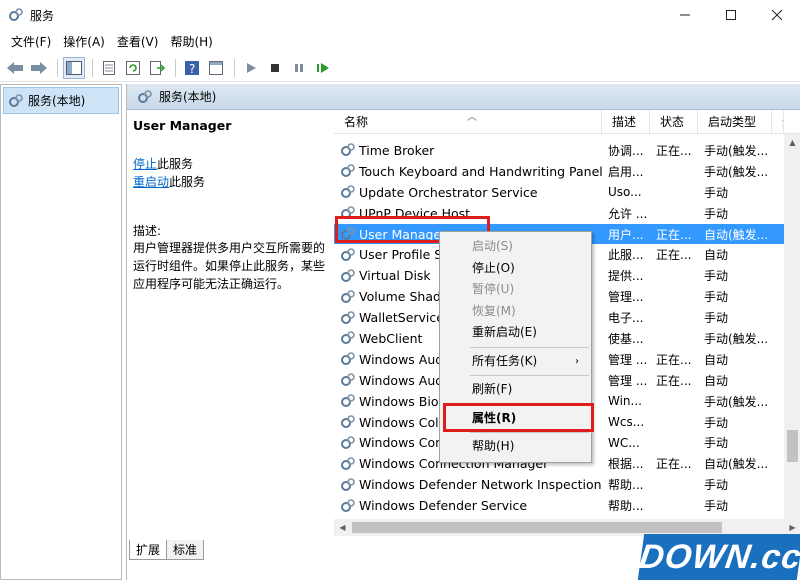  What do you see at coordinates (185, 550) in the screenshot?
I see `tab-standard: 标准` at bounding box center [185, 550].